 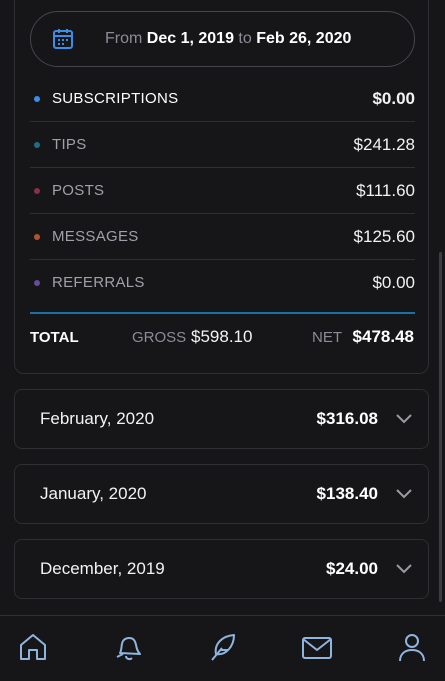 What do you see at coordinates (221, 494) in the screenshot?
I see `month-row-january-2020: January, 2020 $138.40` at bounding box center [221, 494].